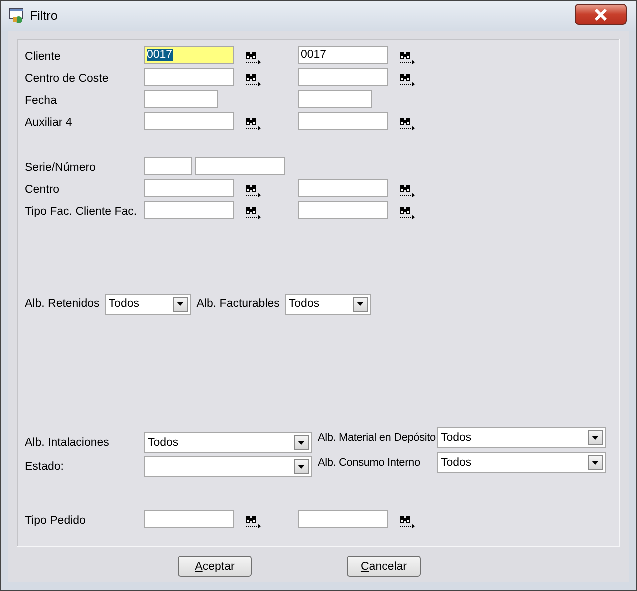 The width and height of the screenshot is (637, 591). What do you see at coordinates (49, 122) in the screenshot?
I see `field-label: Auxiliar 4` at bounding box center [49, 122].